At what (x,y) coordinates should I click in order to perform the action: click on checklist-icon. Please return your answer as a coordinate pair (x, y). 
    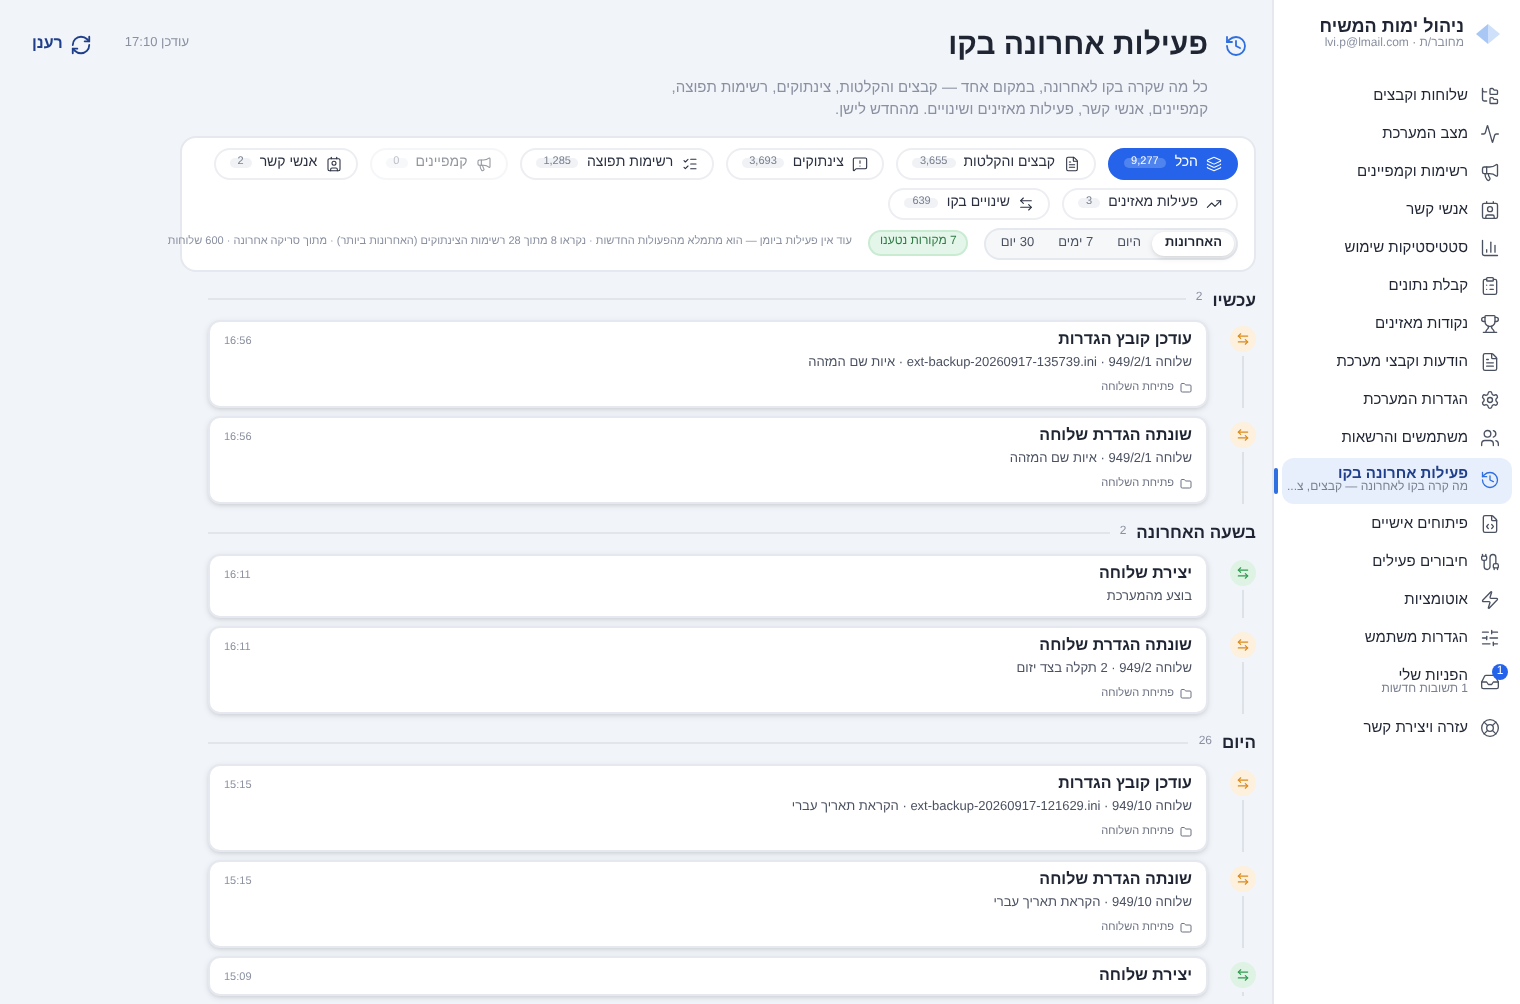
    Looking at the image, I should click on (689, 163).